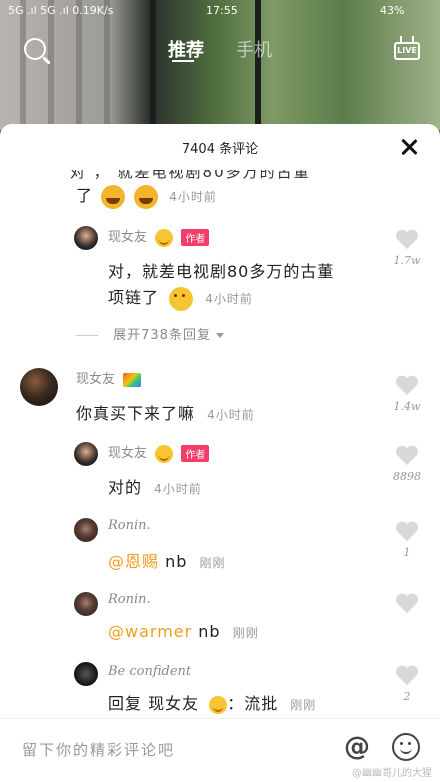 The image size is (440, 782). What do you see at coordinates (136, 413) in the screenshot?
I see `comment-text-content: 你真买下来了嘛` at bounding box center [136, 413].